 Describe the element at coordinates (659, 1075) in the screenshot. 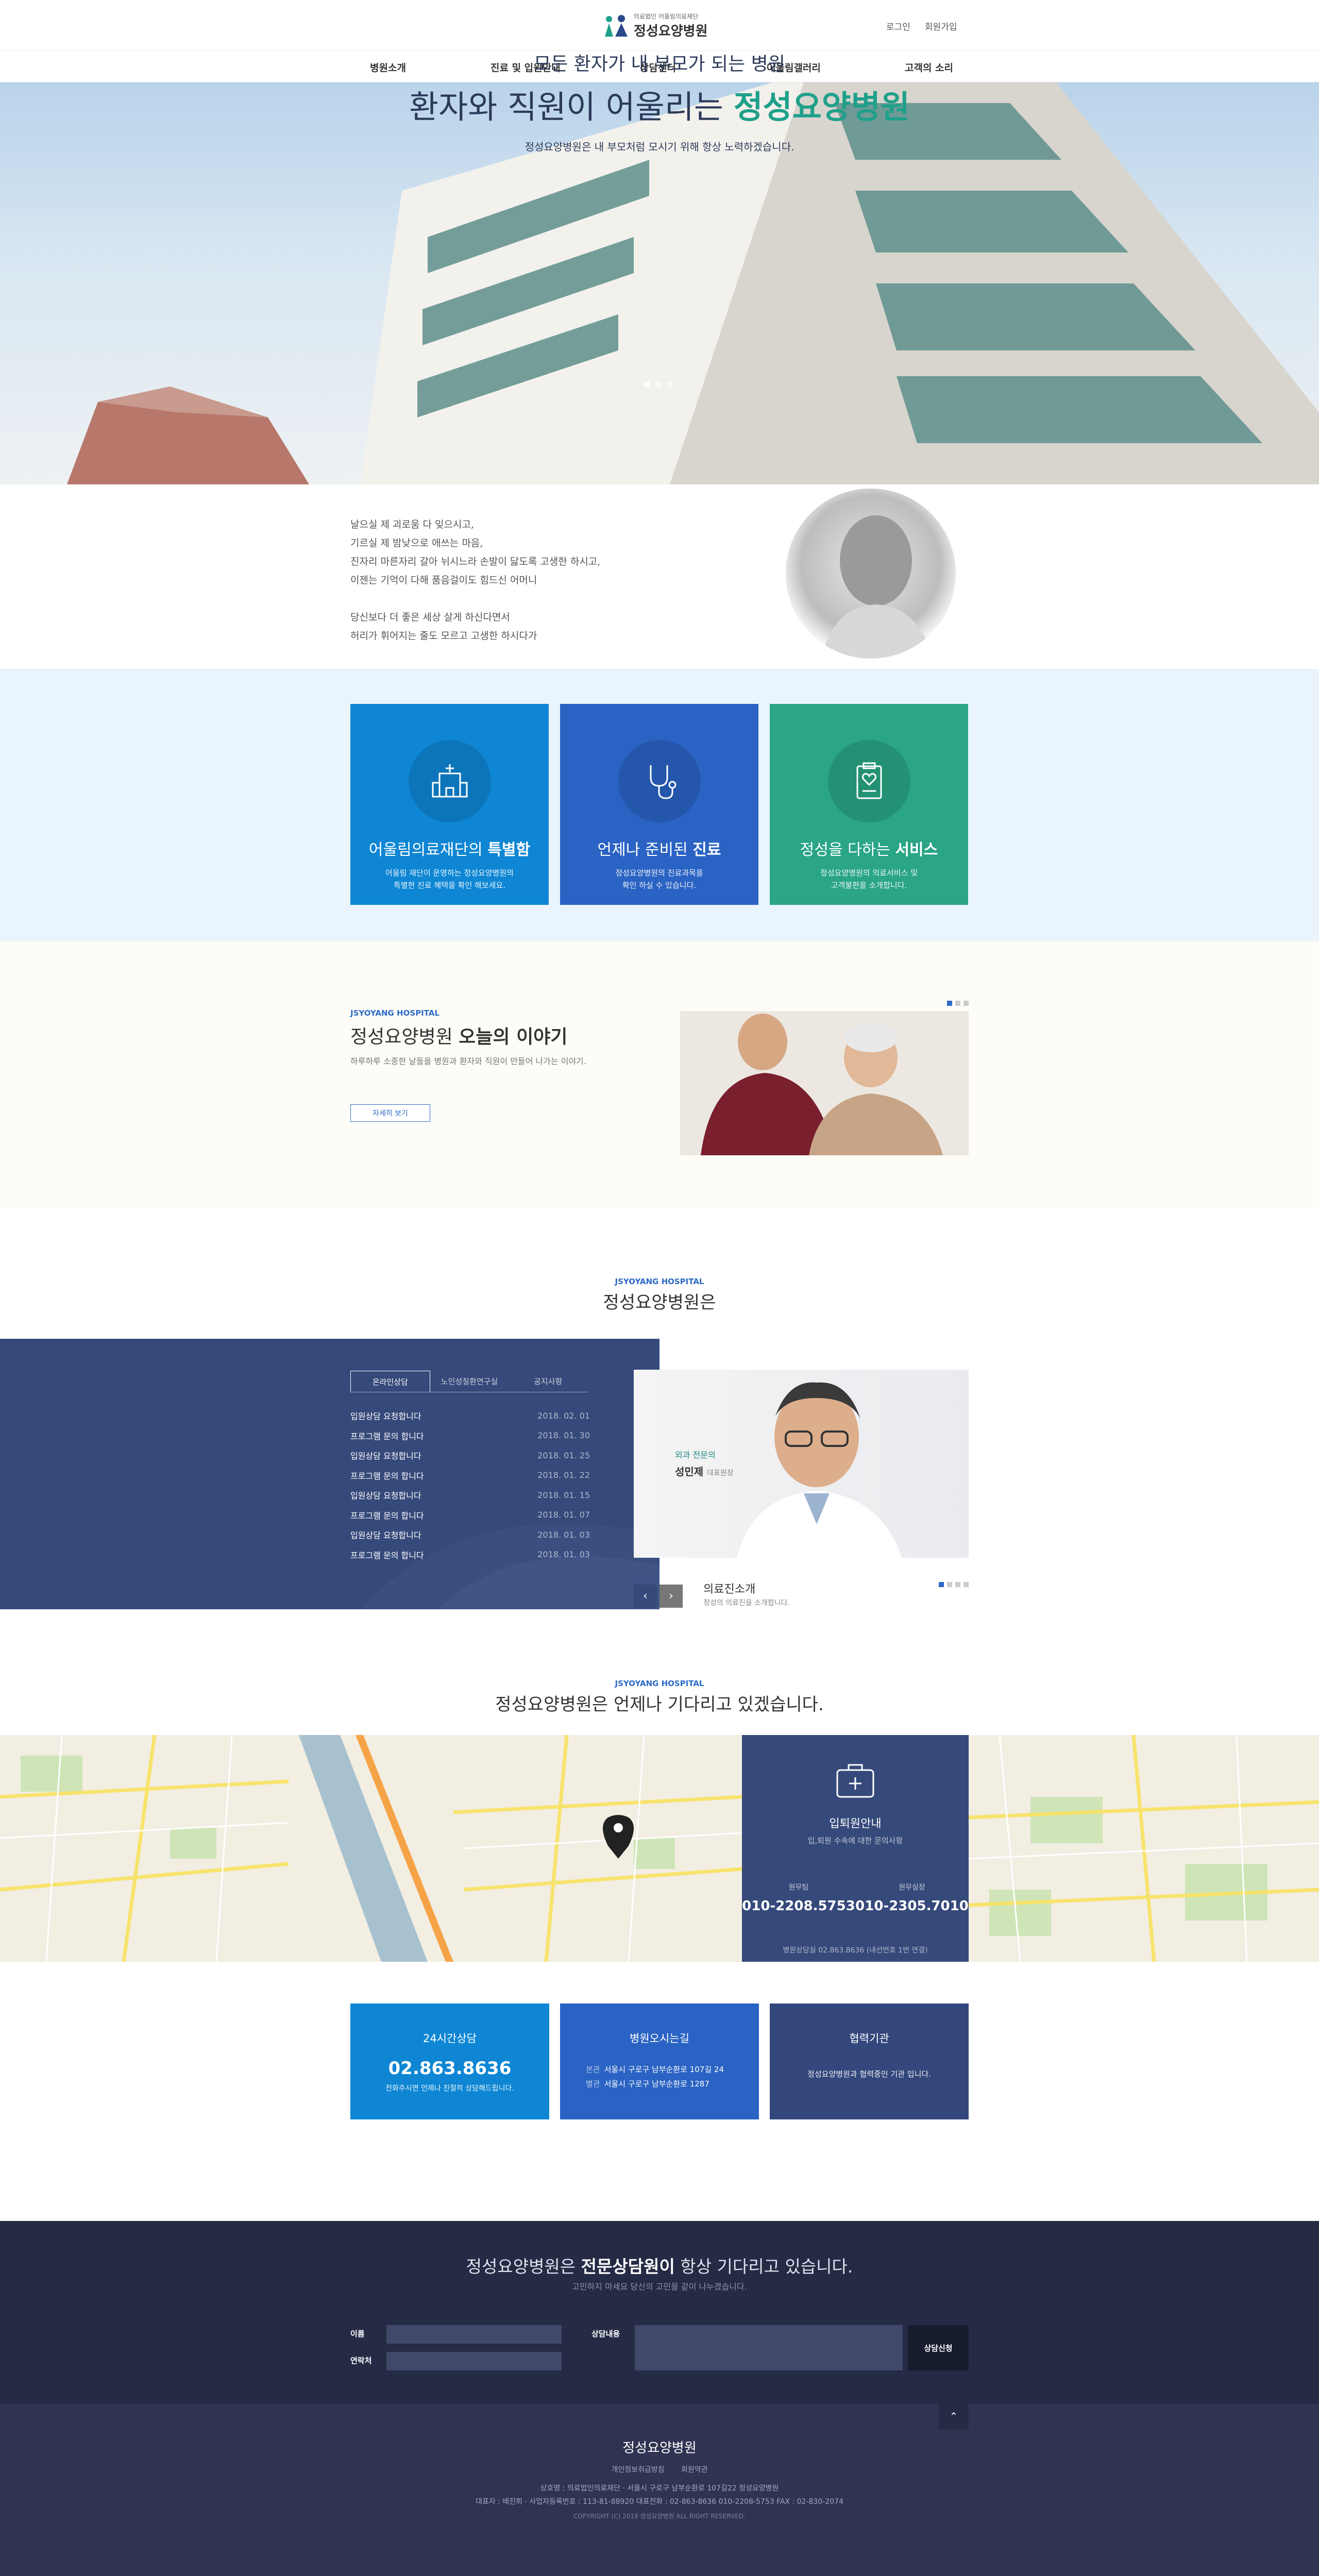

I see `story-section` at that location.